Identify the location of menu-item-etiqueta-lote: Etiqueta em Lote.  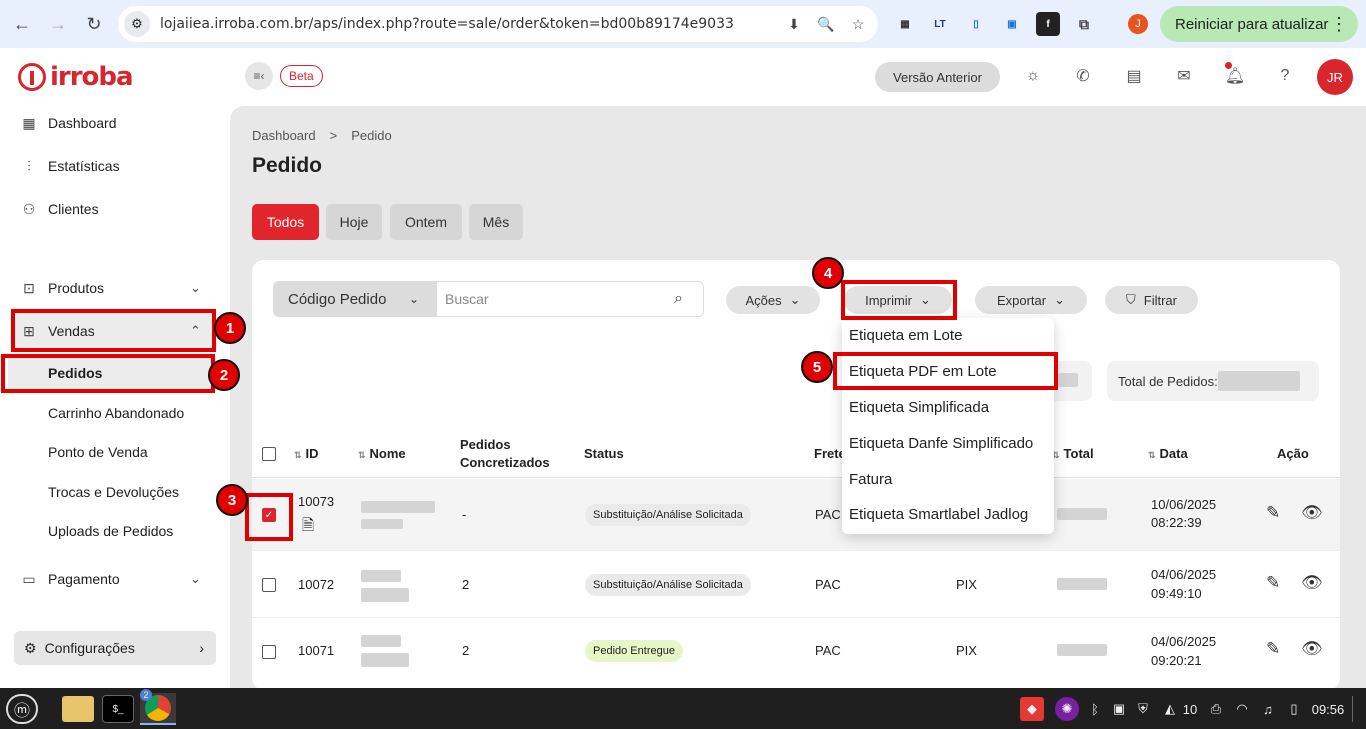
(905, 335).